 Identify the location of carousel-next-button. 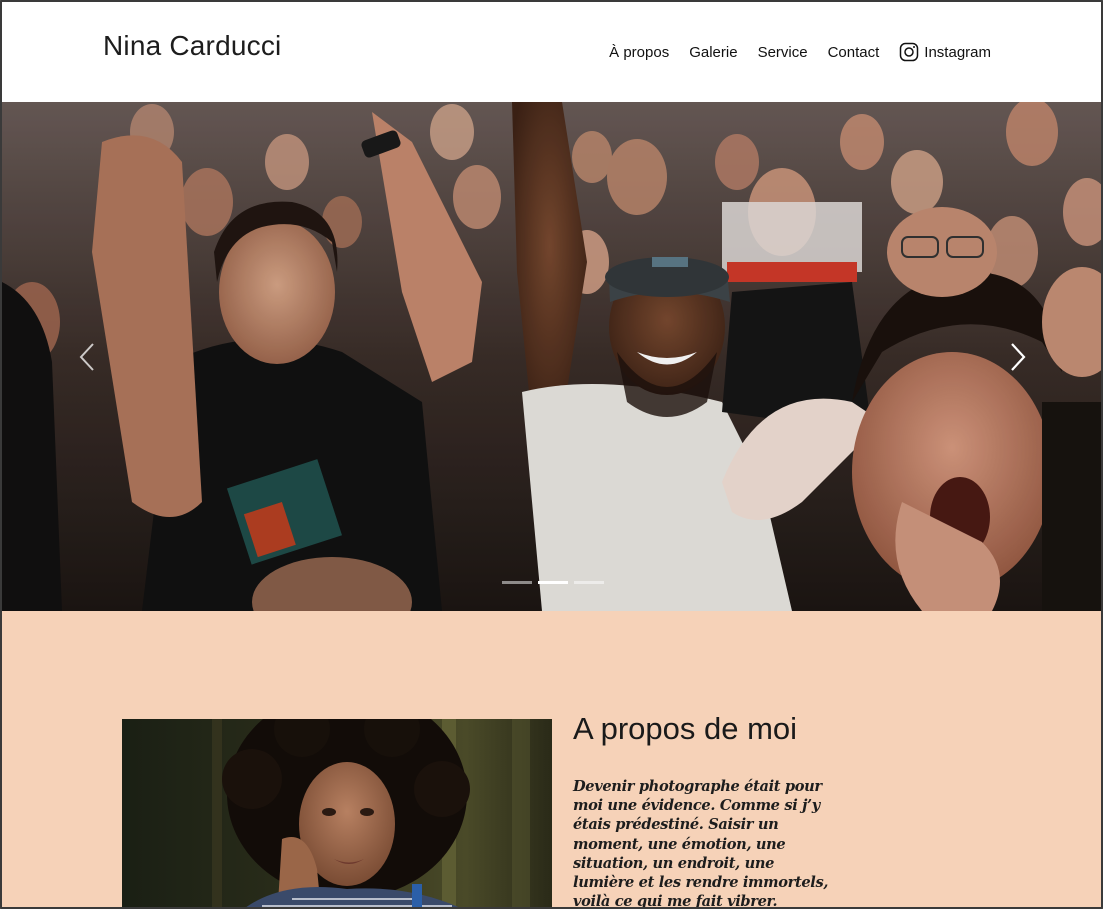
(1018, 359).